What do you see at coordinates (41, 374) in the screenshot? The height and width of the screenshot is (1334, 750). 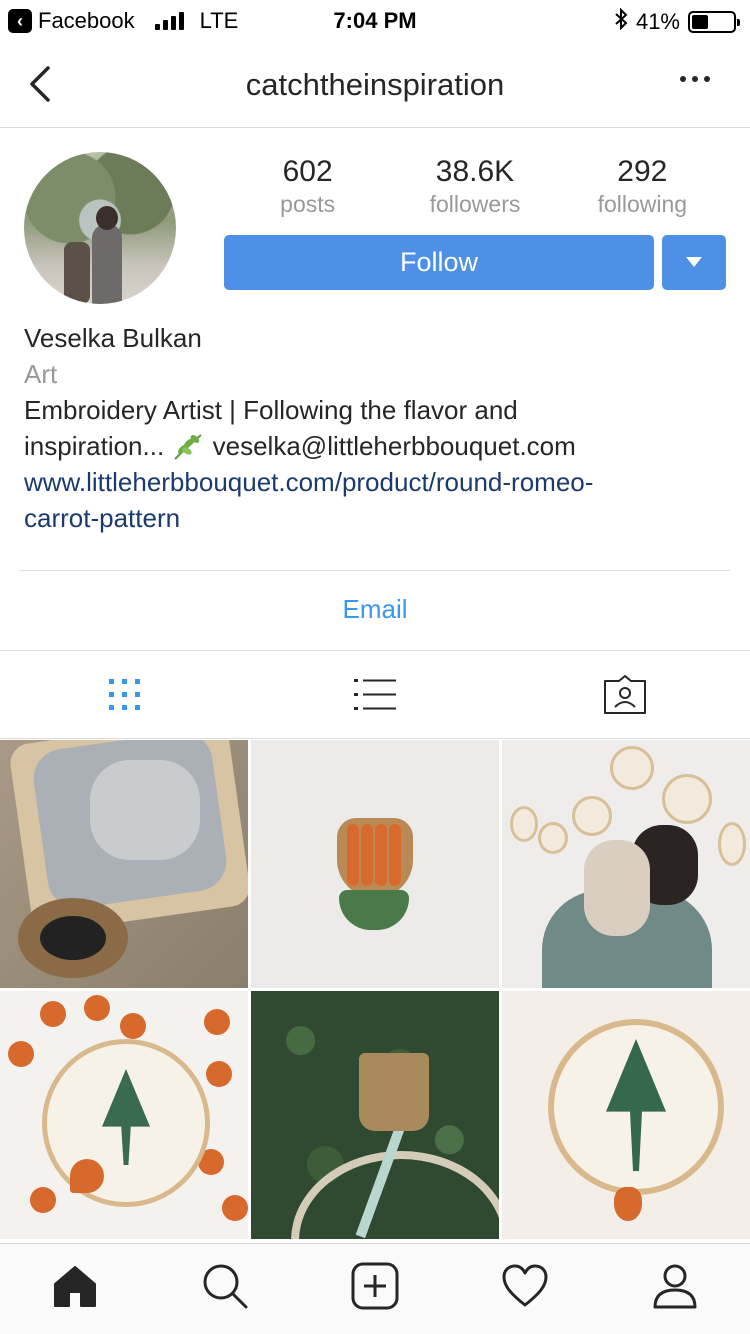 I see `profile-category: Art` at bounding box center [41, 374].